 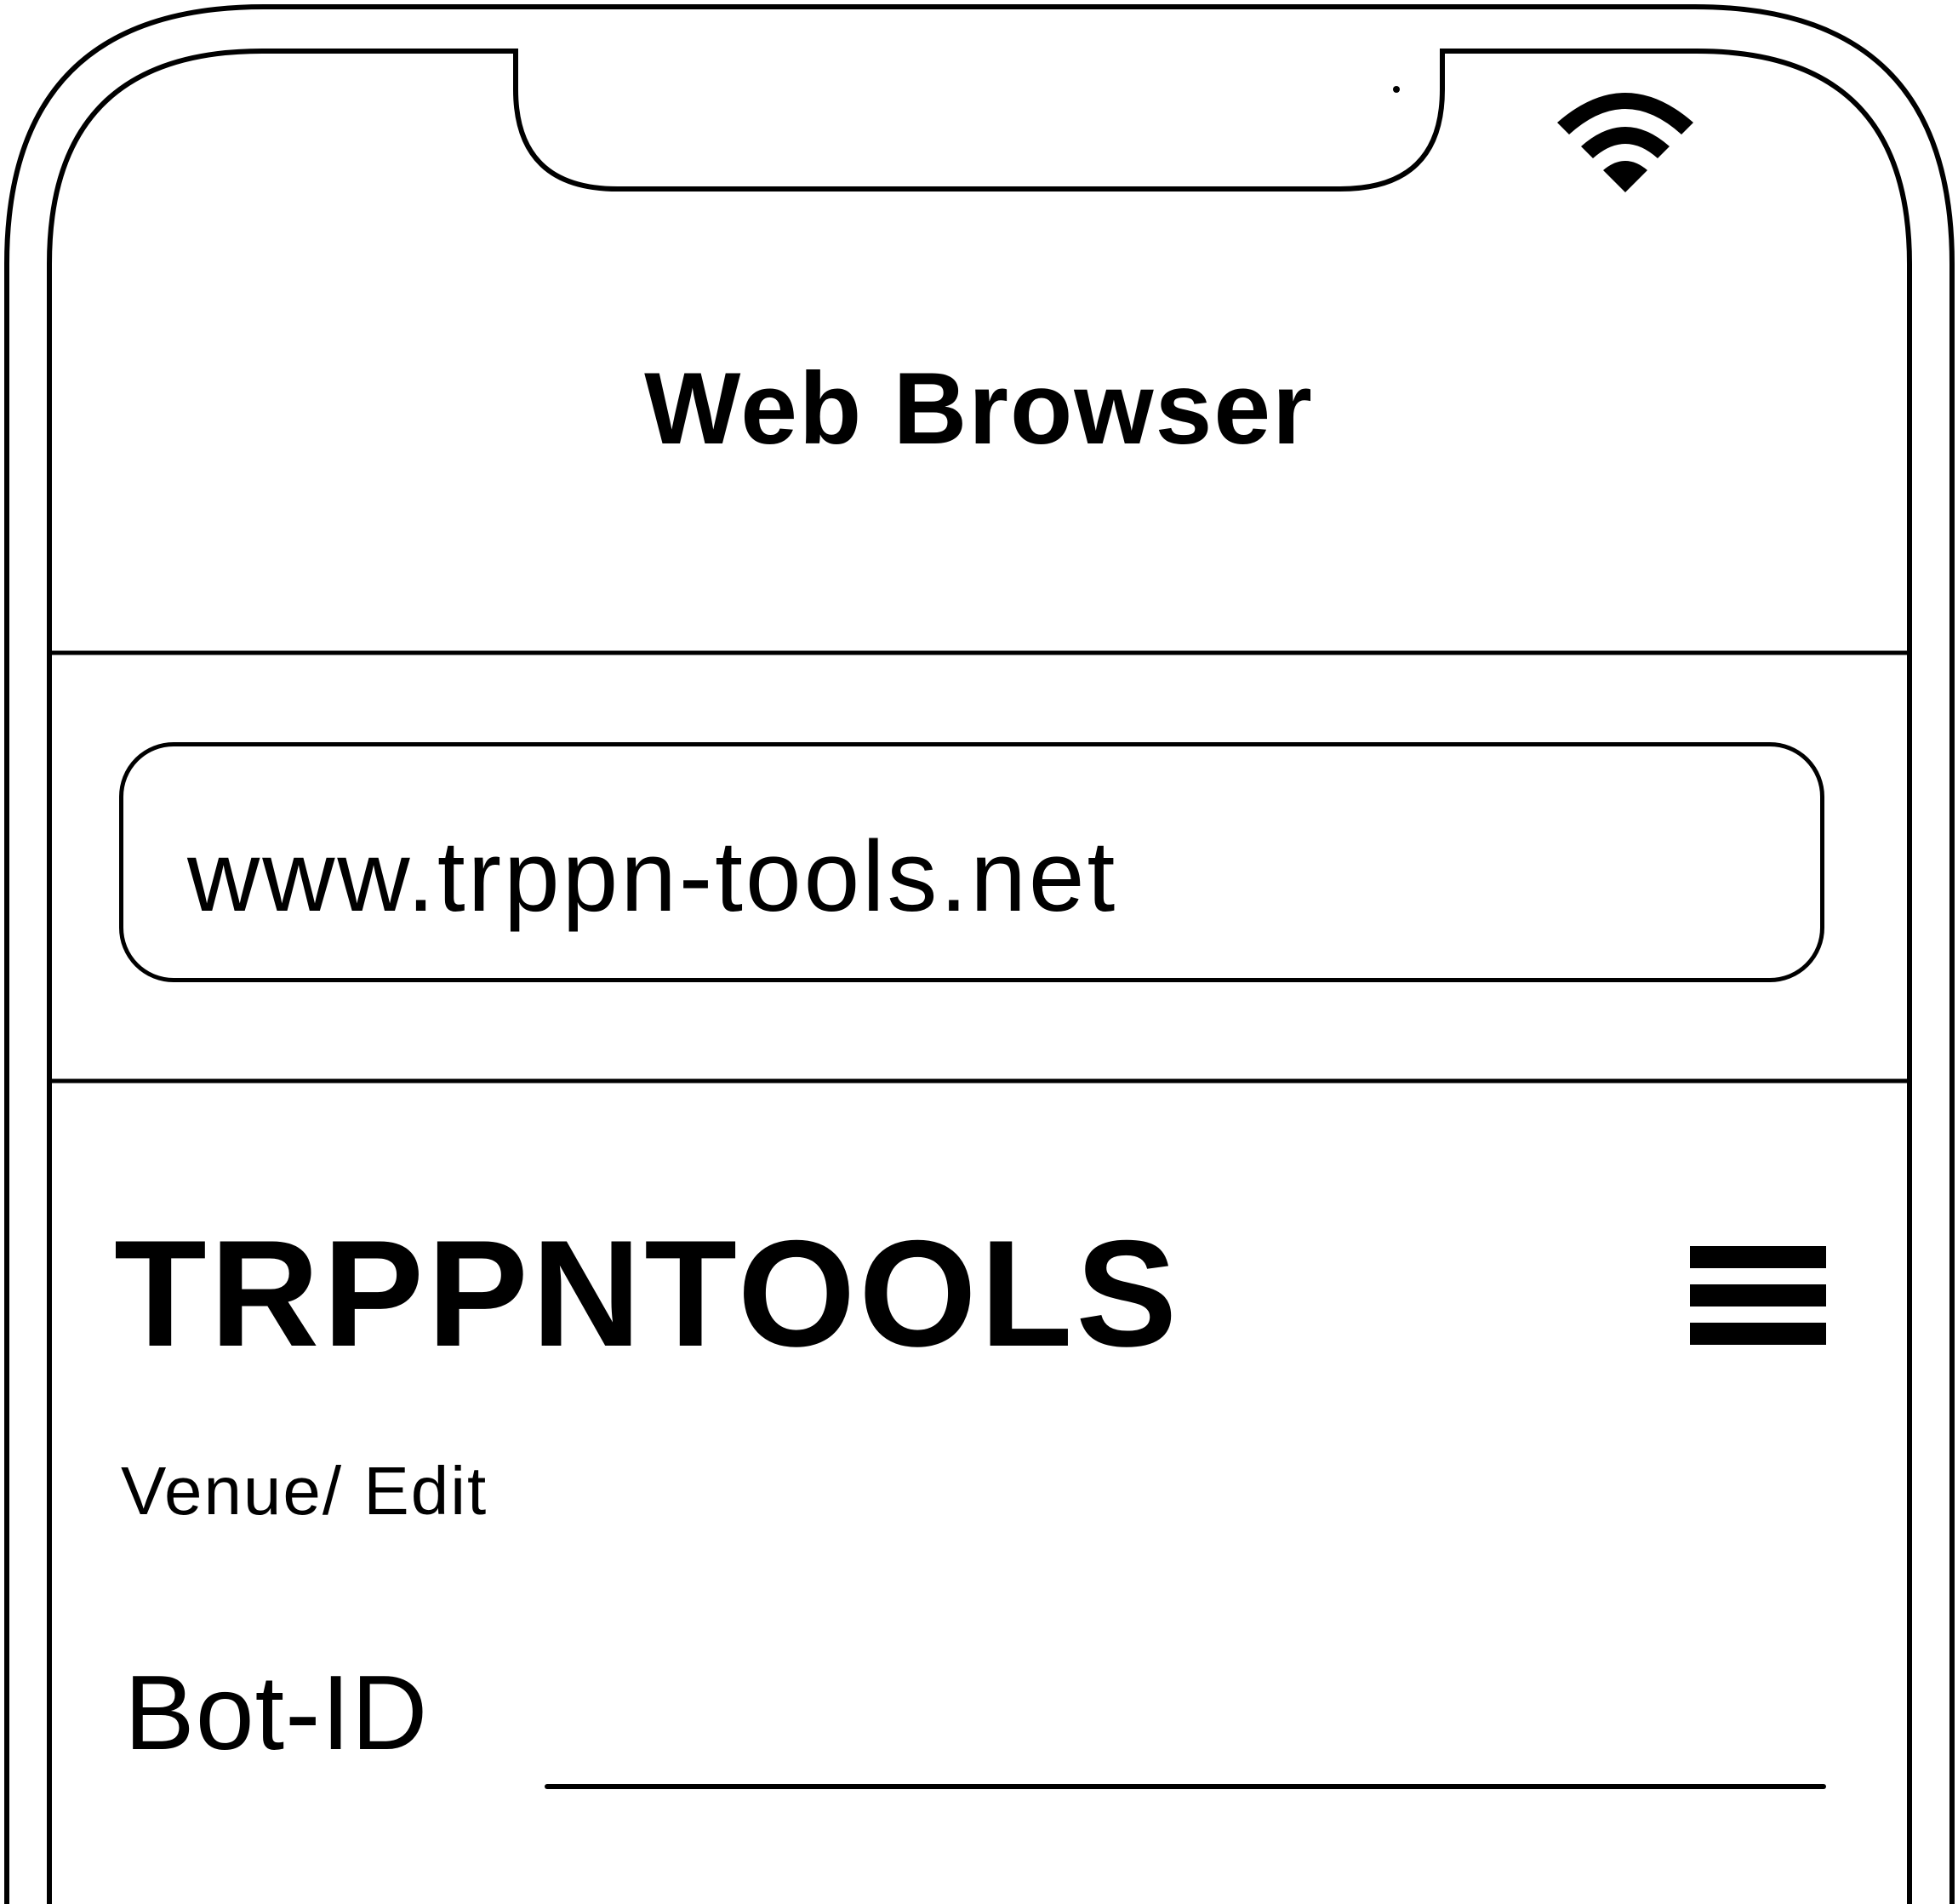 I want to click on site-logo: TRPPNTOOLS, so click(x=647, y=1293).